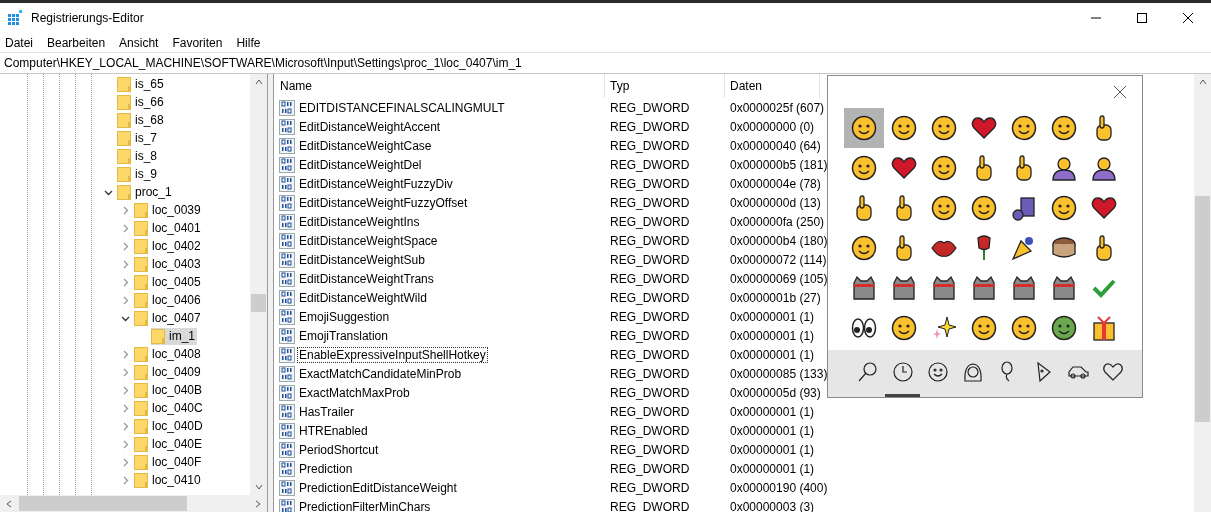 This screenshot has height=512, width=1211. Describe the element at coordinates (339, 449) in the screenshot. I see `value-name: PeriodShortcut` at that location.